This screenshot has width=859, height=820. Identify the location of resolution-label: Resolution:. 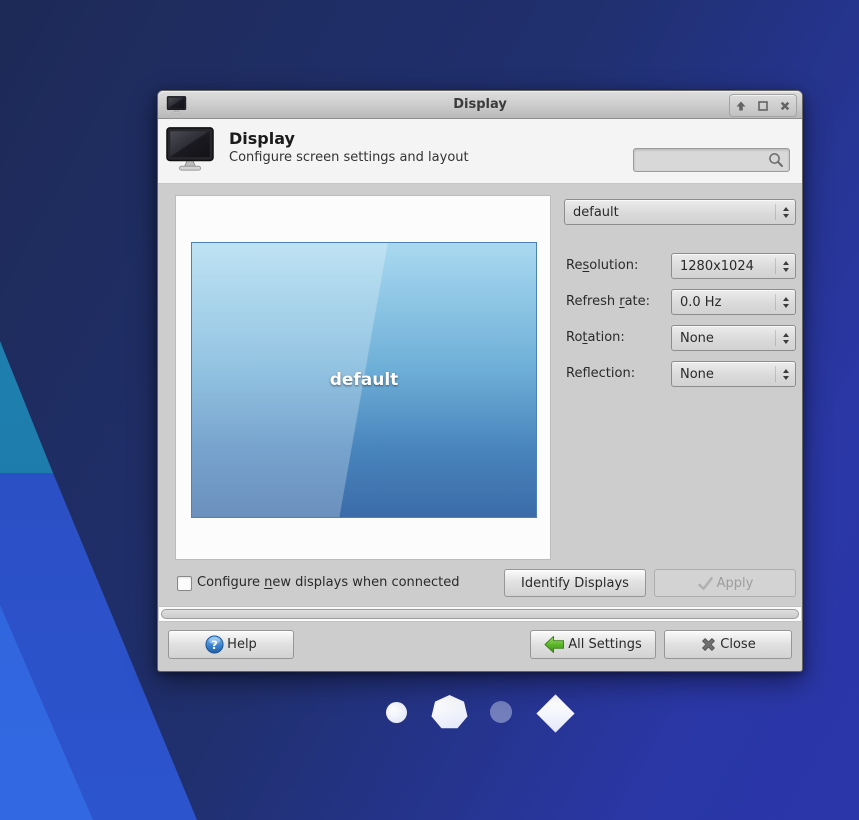
(602, 265).